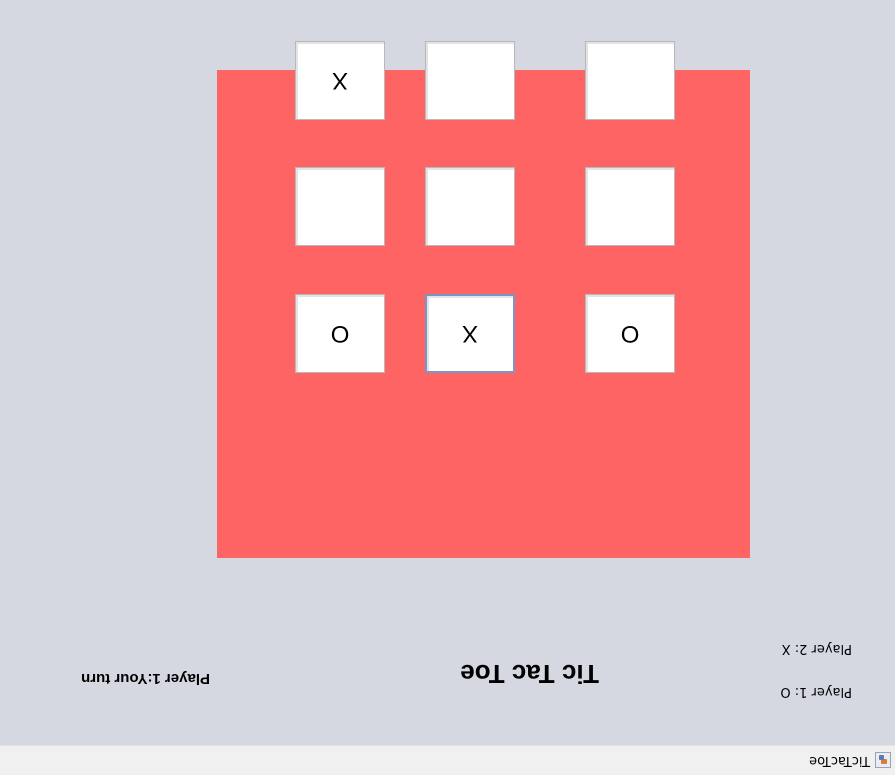 The image size is (895, 775). I want to click on java-app-icon, so click(883, 760).